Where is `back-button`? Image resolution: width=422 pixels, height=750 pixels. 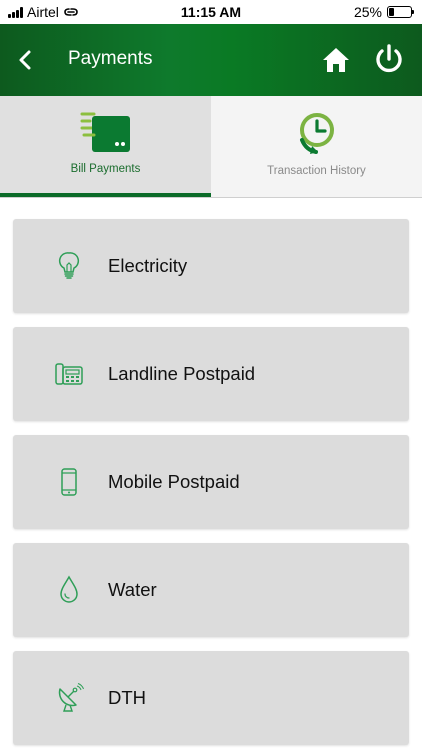 back-button is located at coordinates (25, 60).